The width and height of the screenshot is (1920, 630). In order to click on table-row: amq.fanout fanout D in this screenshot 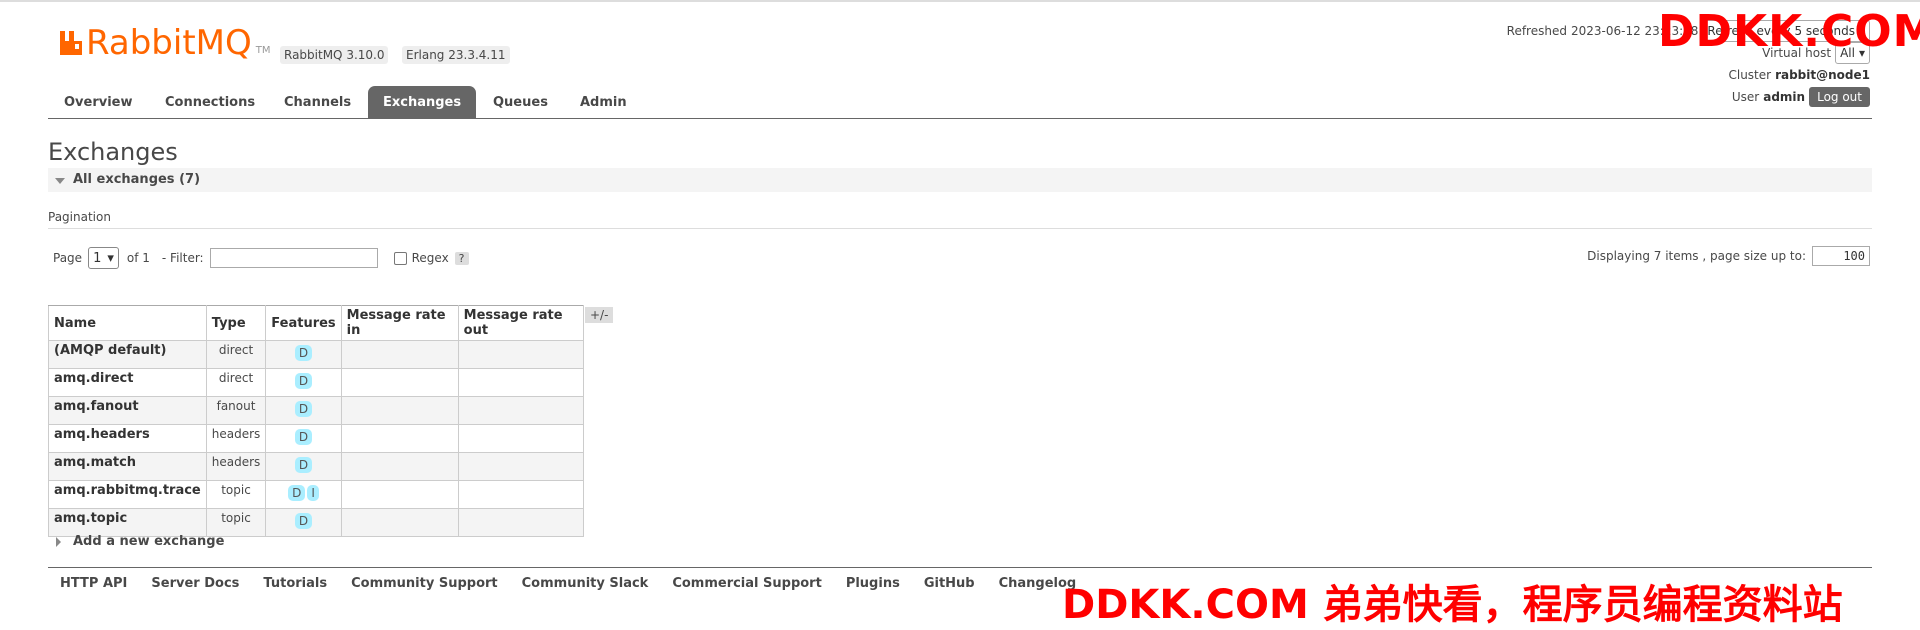, I will do `click(316, 410)`.